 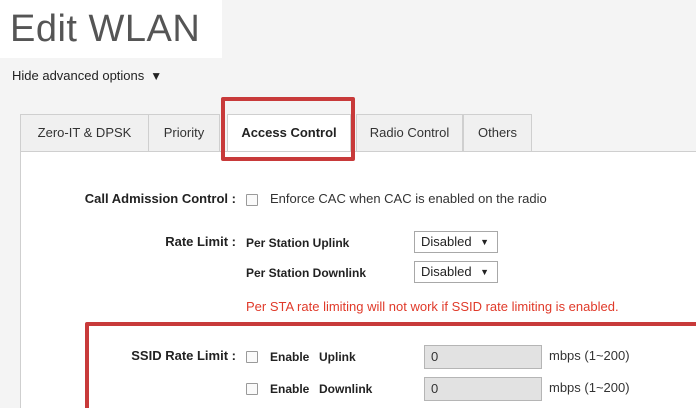 I want to click on ssid-uplink-enable-label: Enable, so click(x=290, y=357).